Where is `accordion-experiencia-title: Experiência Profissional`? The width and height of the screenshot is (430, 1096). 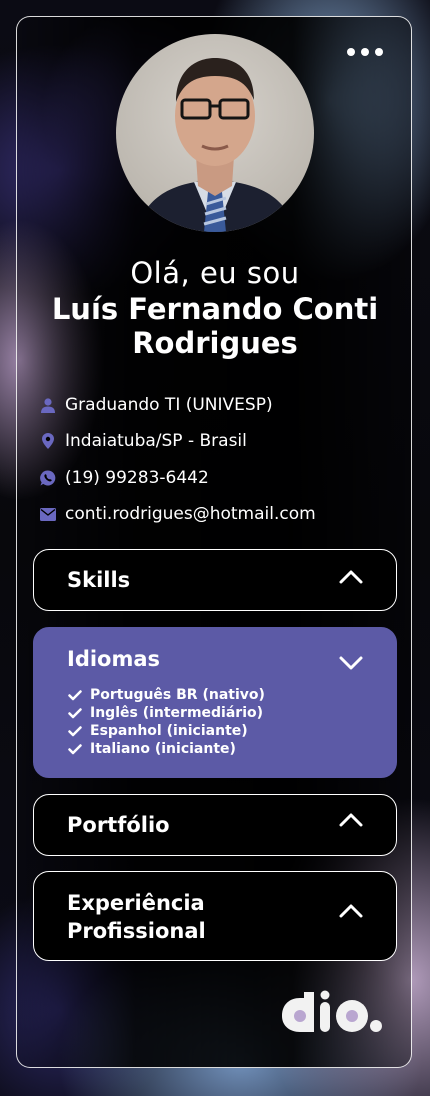
accordion-experiencia-title: Experiência Profissional is located at coordinates (136, 917).